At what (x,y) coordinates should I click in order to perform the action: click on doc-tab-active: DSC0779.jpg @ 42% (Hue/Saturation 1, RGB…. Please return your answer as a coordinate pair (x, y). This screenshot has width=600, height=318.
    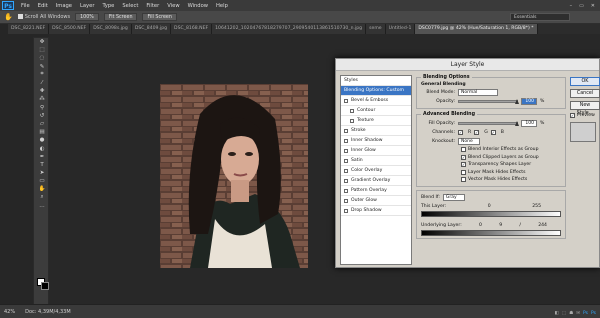
    Looking at the image, I should click on (476, 29).